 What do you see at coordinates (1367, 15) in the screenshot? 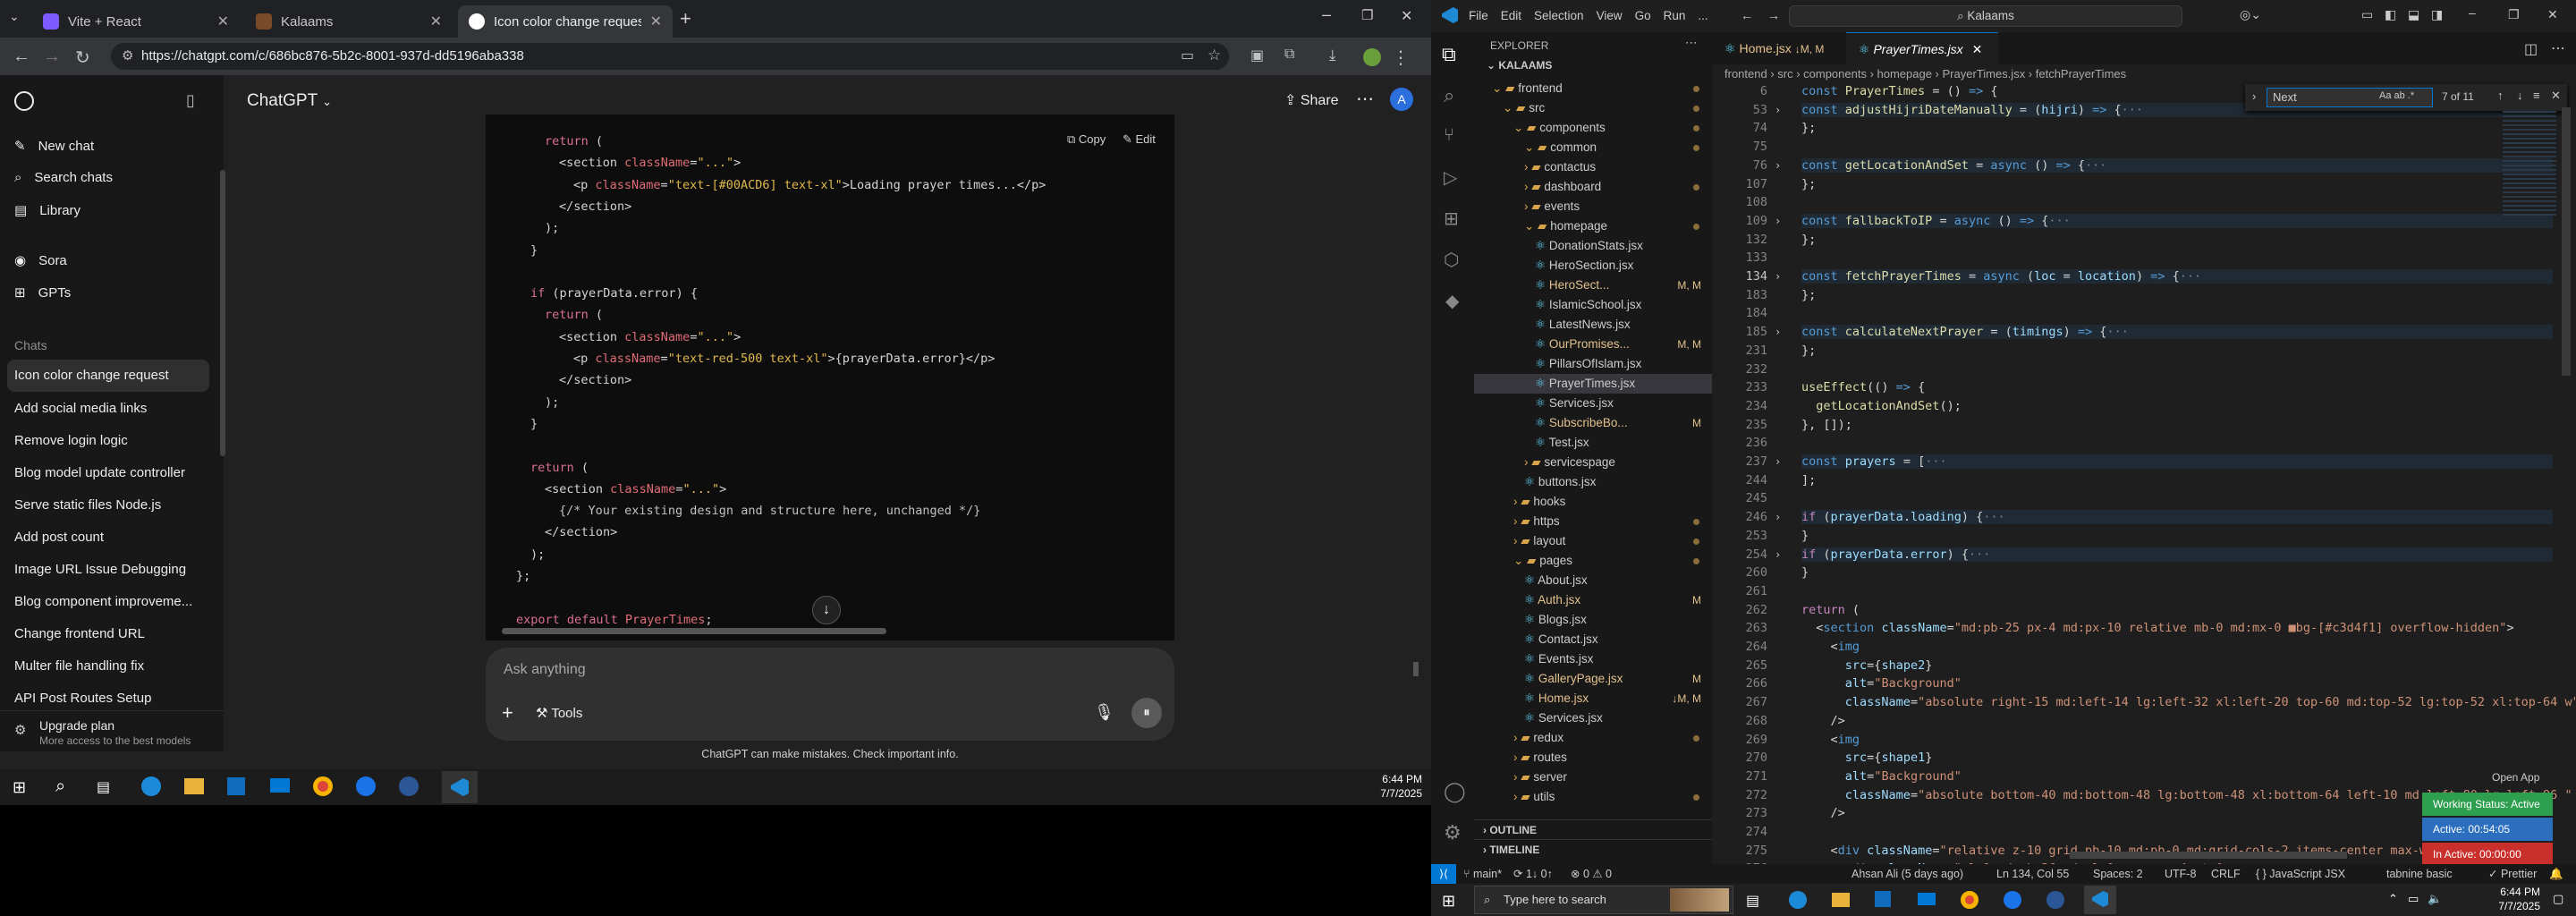
I see `maximize-icon: ❐` at bounding box center [1367, 15].